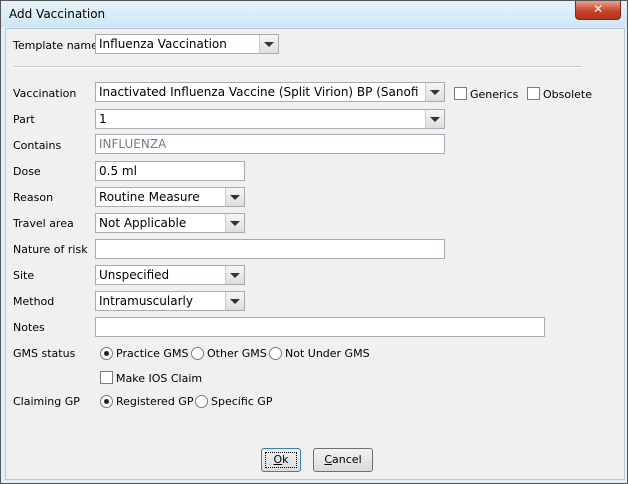 The image size is (628, 484). What do you see at coordinates (237, 353) in the screenshot?
I see `other-gms-label: Other GMS` at bounding box center [237, 353].